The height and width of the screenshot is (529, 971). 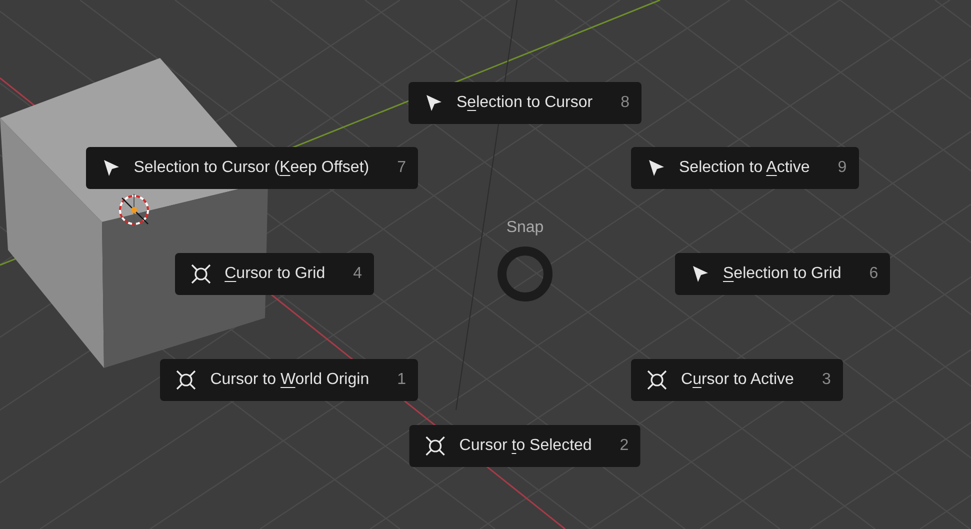 What do you see at coordinates (525, 446) in the screenshot?
I see `pie-menu-item: Cursor to Selected 2` at bounding box center [525, 446].